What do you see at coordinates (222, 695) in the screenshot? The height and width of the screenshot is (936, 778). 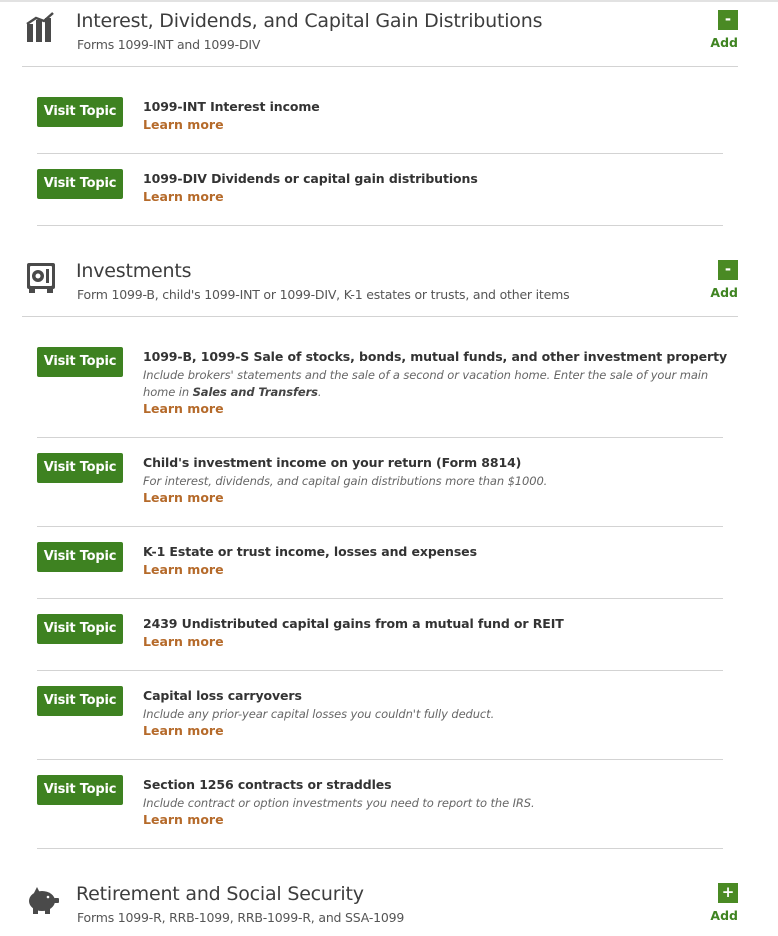 I see `topic-title: Capital loss carryovers` at bounding box center [222, 695].